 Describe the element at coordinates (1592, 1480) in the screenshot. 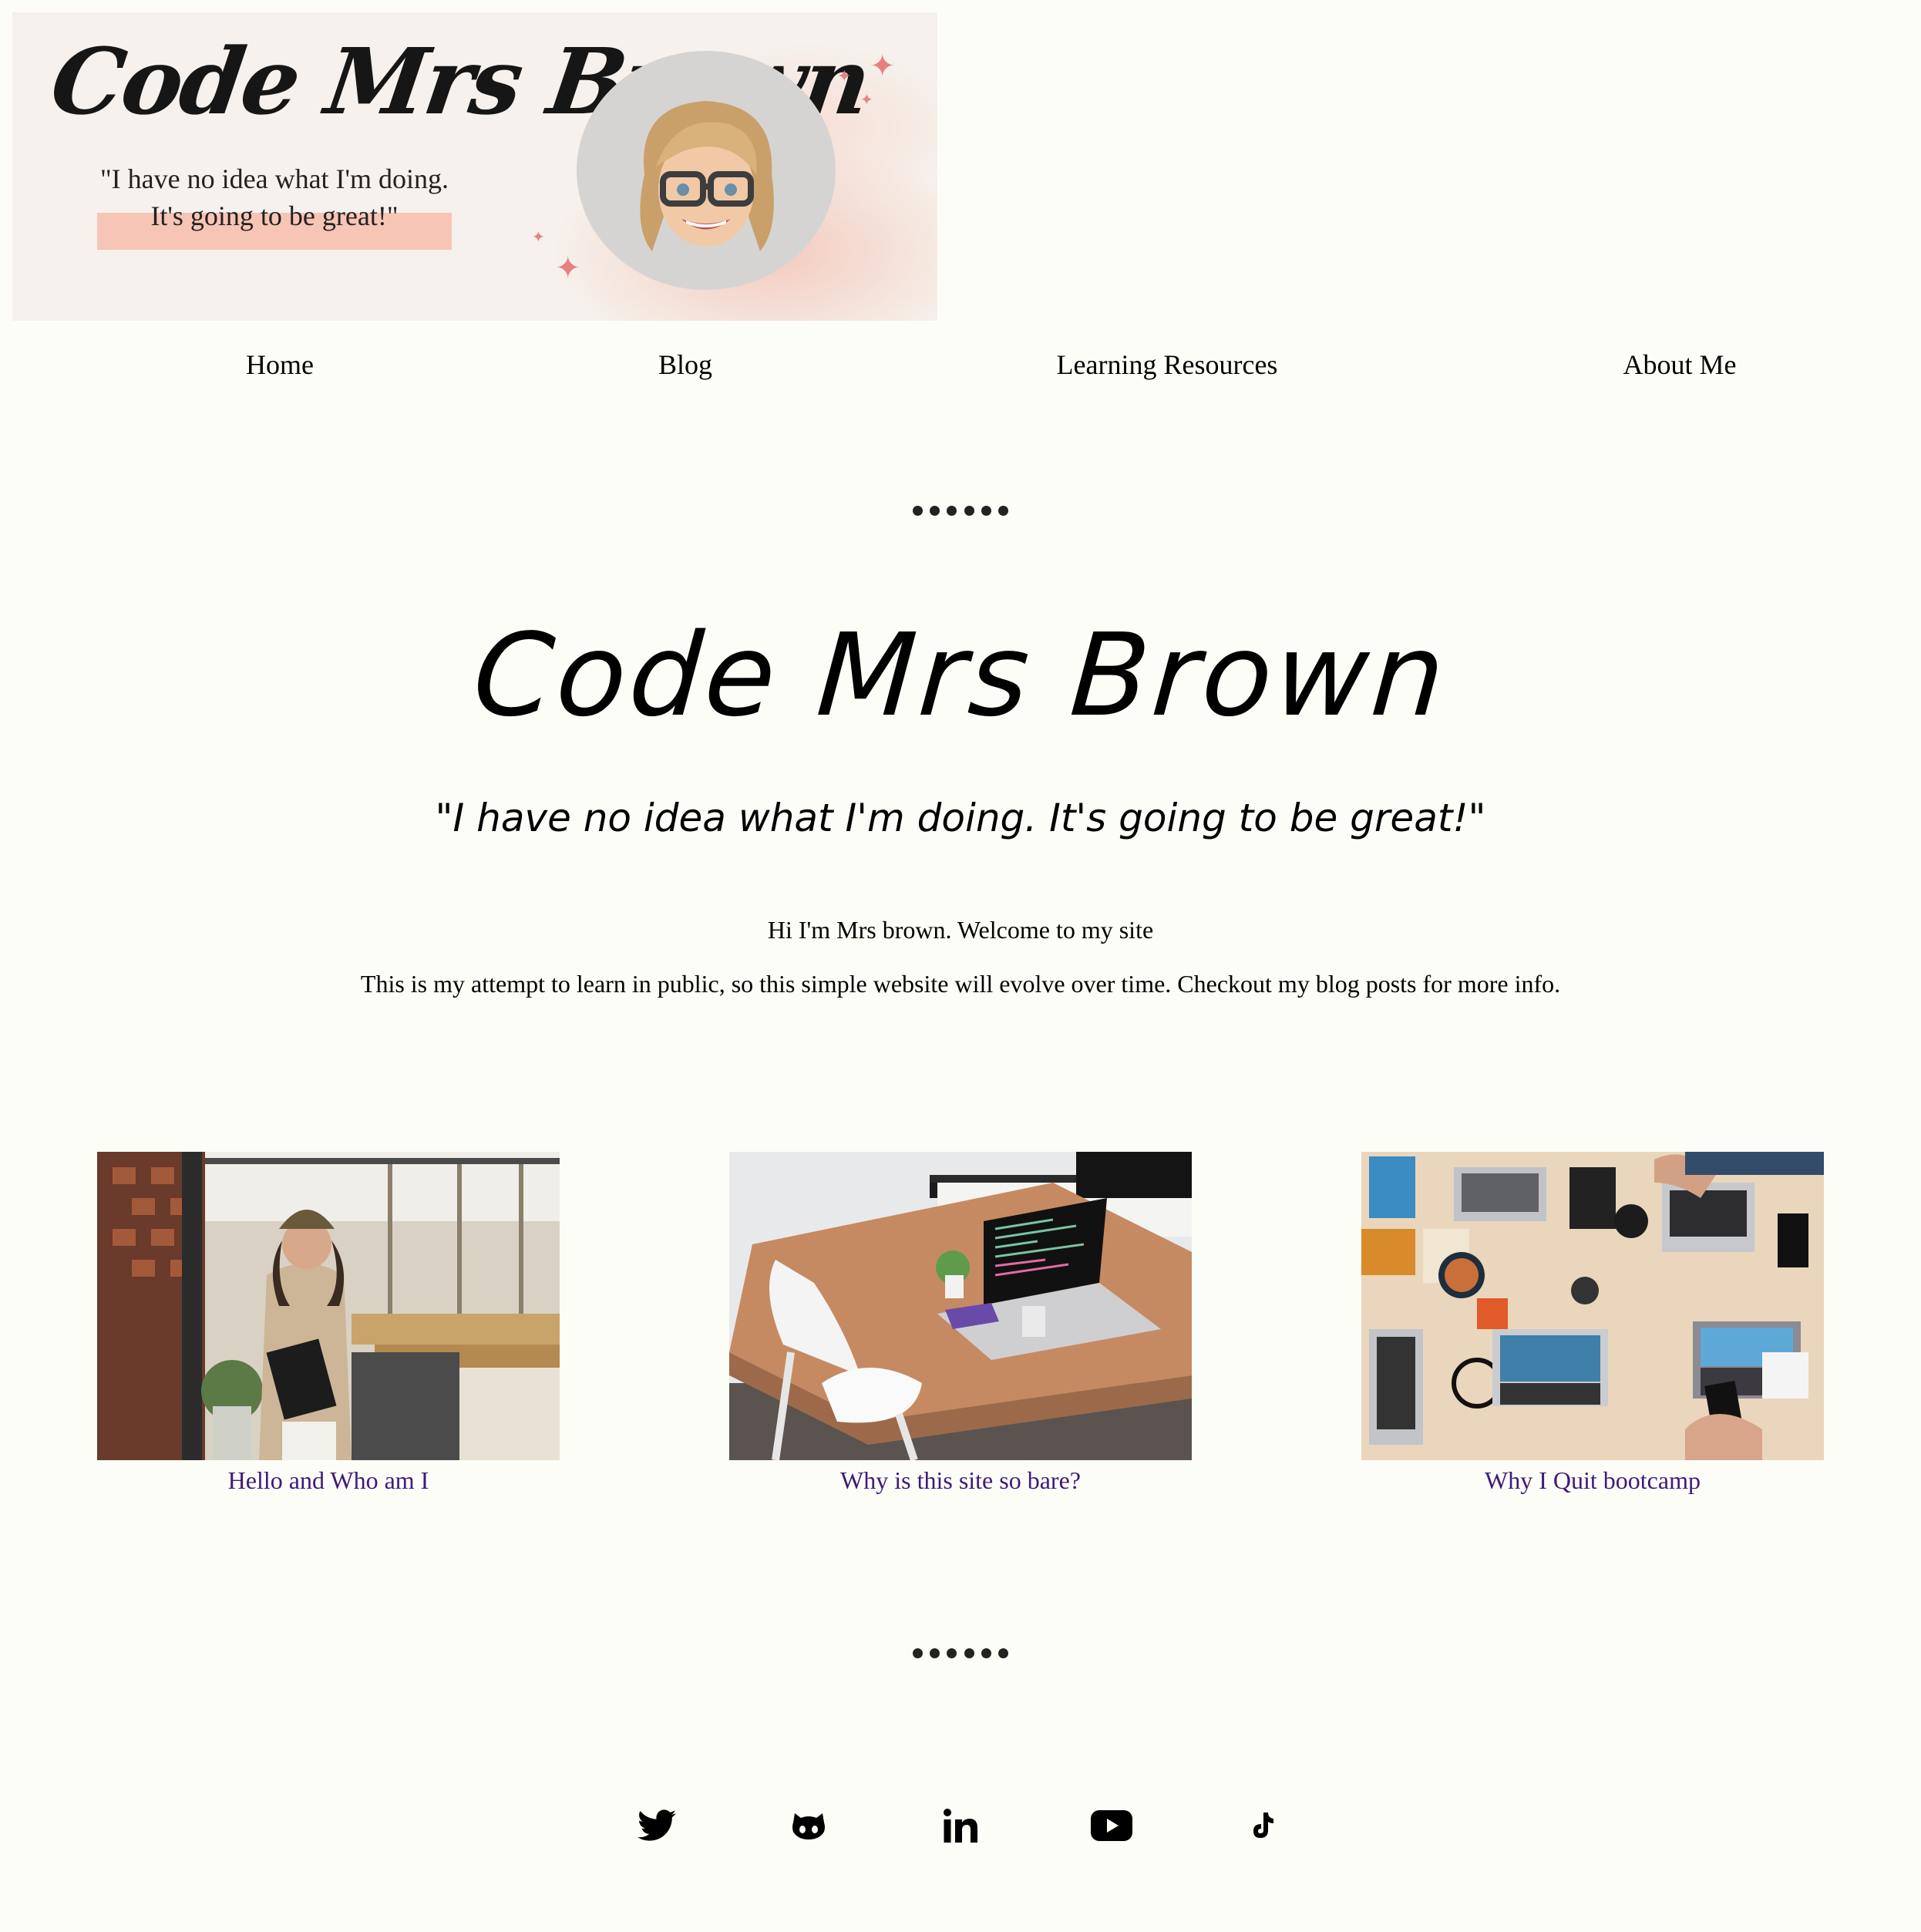

I see `post-link: Why I Quit bootcamp` at that location.